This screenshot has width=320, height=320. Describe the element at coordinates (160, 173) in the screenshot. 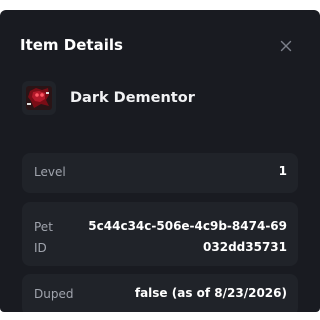

I see `detail-row-level: Level 1` at that location.